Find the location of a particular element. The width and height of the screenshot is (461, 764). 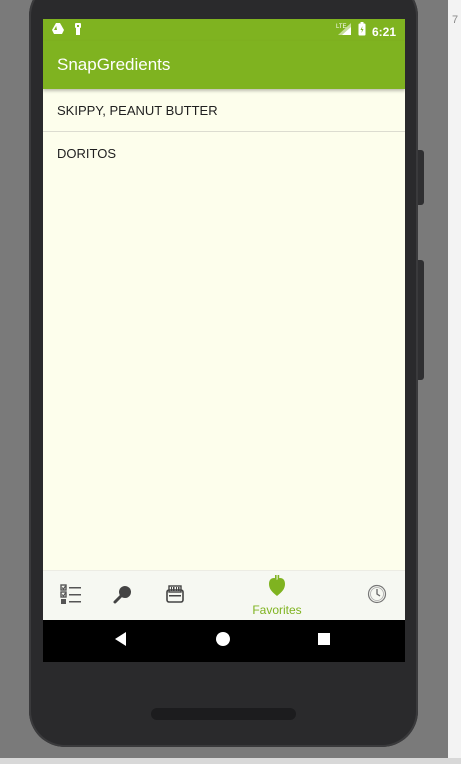

nav-label-favorites: Favorites is located at coordinates (277, 610).